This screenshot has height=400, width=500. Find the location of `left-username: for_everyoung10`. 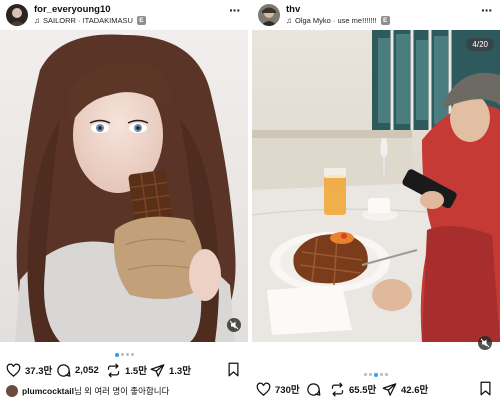

left-username: for_everyoung10 is located at coordinates (72, 9).